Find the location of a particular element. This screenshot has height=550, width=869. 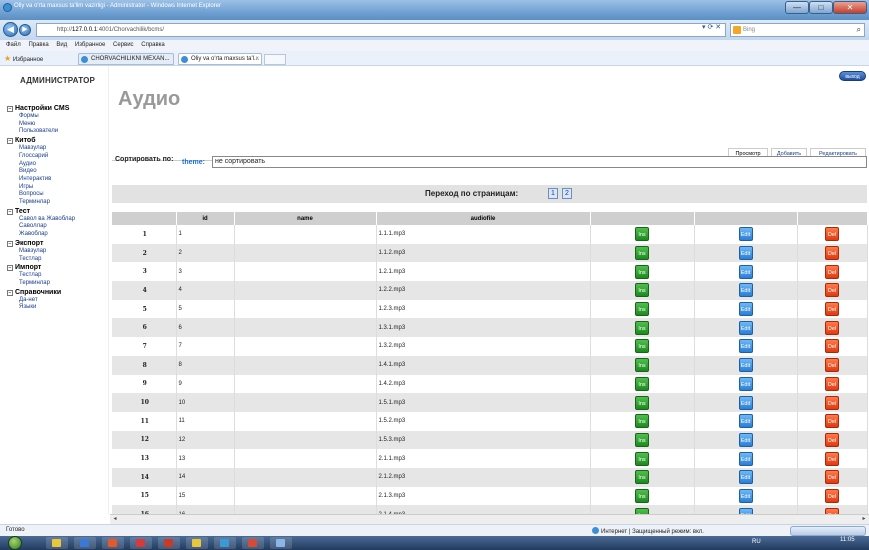

sidebar-item: Пользователи is located at coordinates (57, 132).